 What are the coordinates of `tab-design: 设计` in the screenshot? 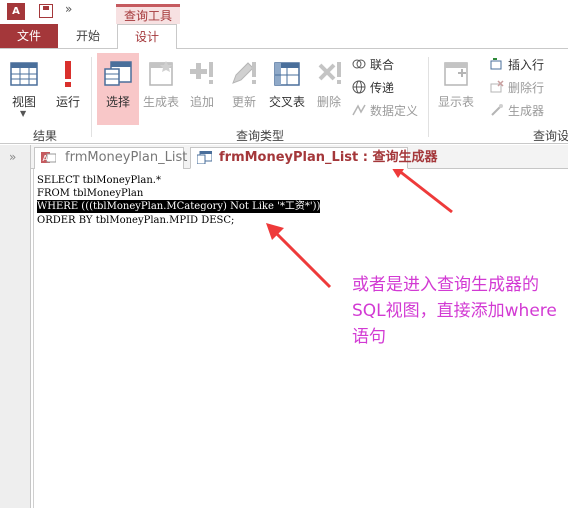 It's located at (147, 36).